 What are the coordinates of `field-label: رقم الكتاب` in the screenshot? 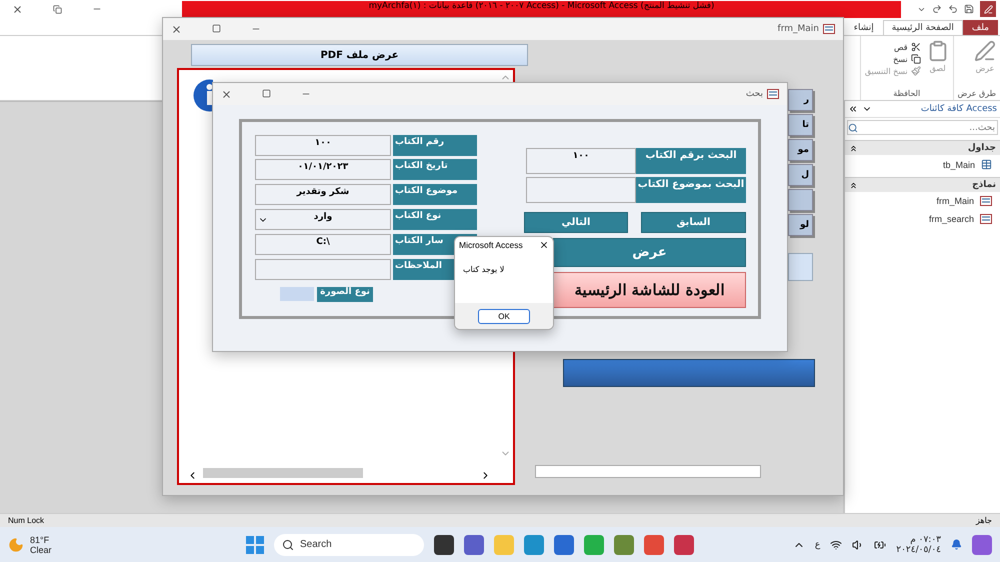 It's located at (435, 145).